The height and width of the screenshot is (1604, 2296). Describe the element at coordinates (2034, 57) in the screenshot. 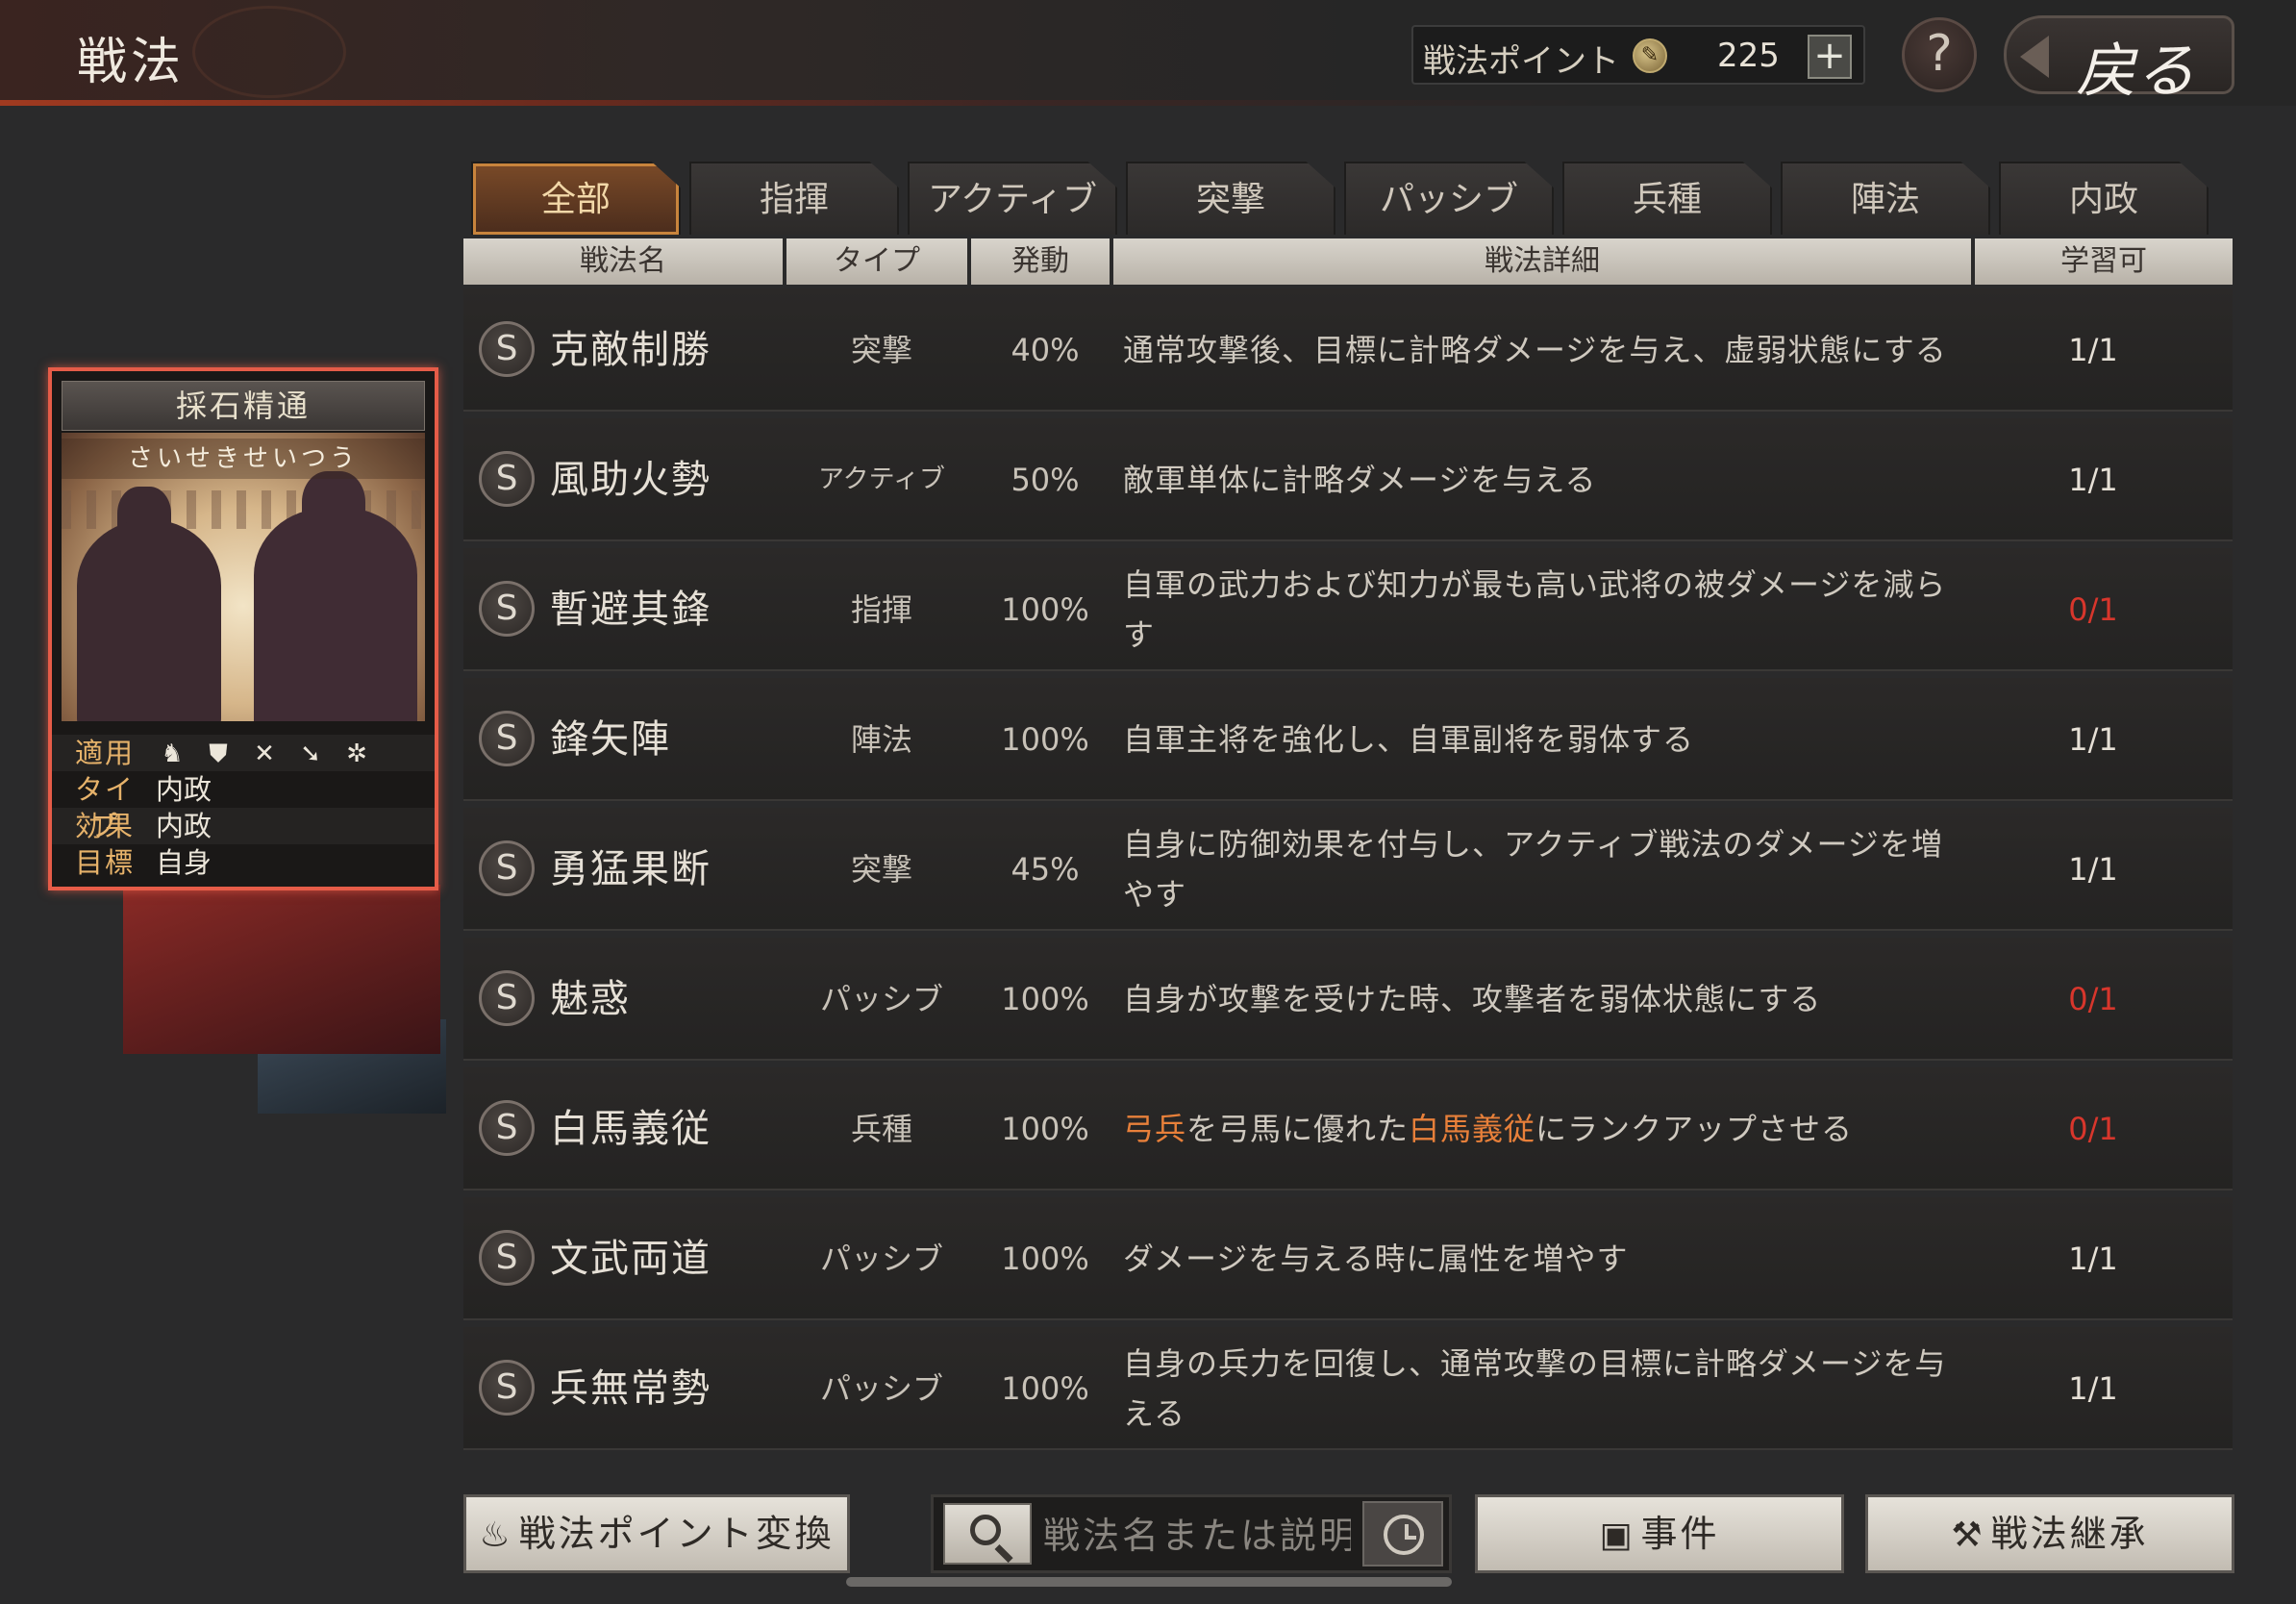

I see `back-arrow-icon` at that location.